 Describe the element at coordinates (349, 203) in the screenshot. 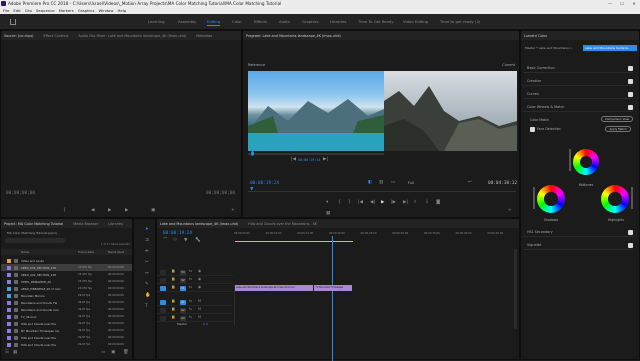

I see `prog-go-in-icon: }` at that location.